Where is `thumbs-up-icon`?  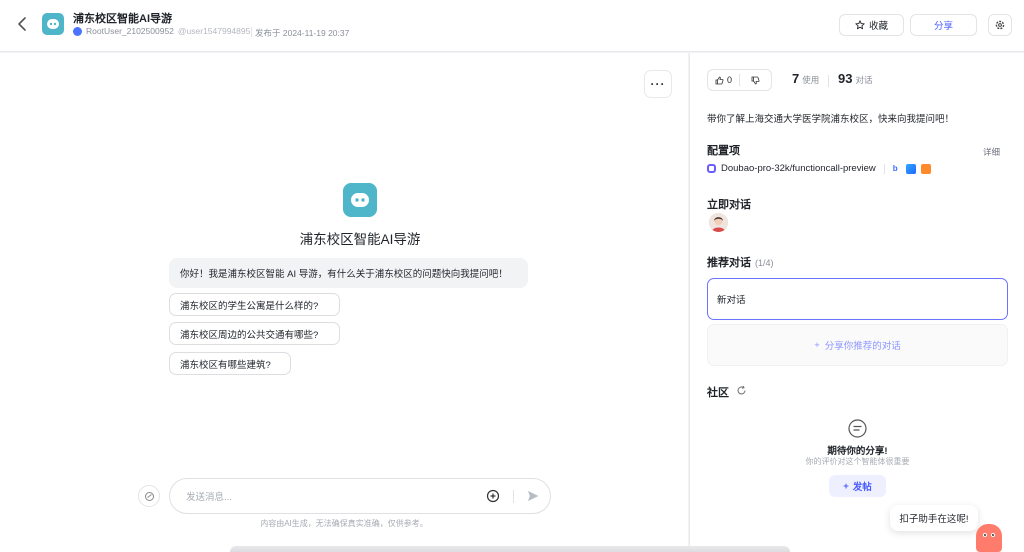
thumbs-up-icon is located at coordinates (719, 80).